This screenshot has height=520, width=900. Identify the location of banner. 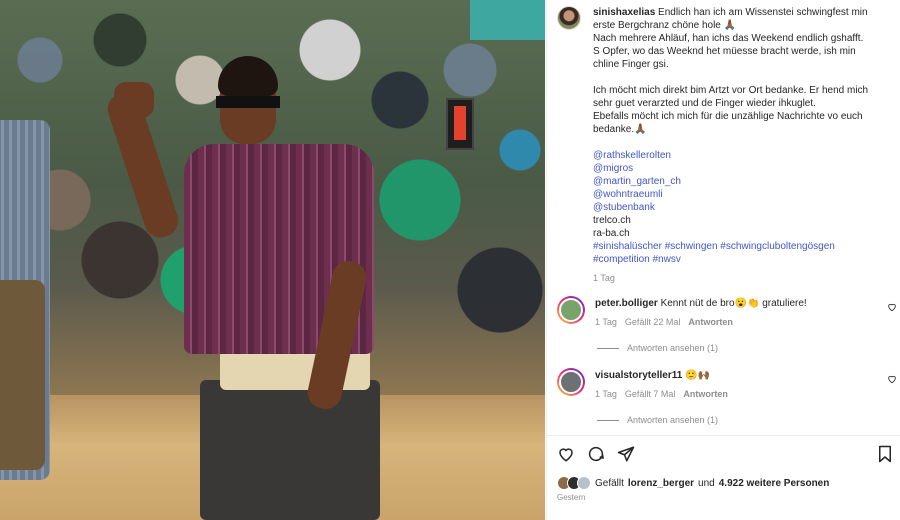
(507, 20).